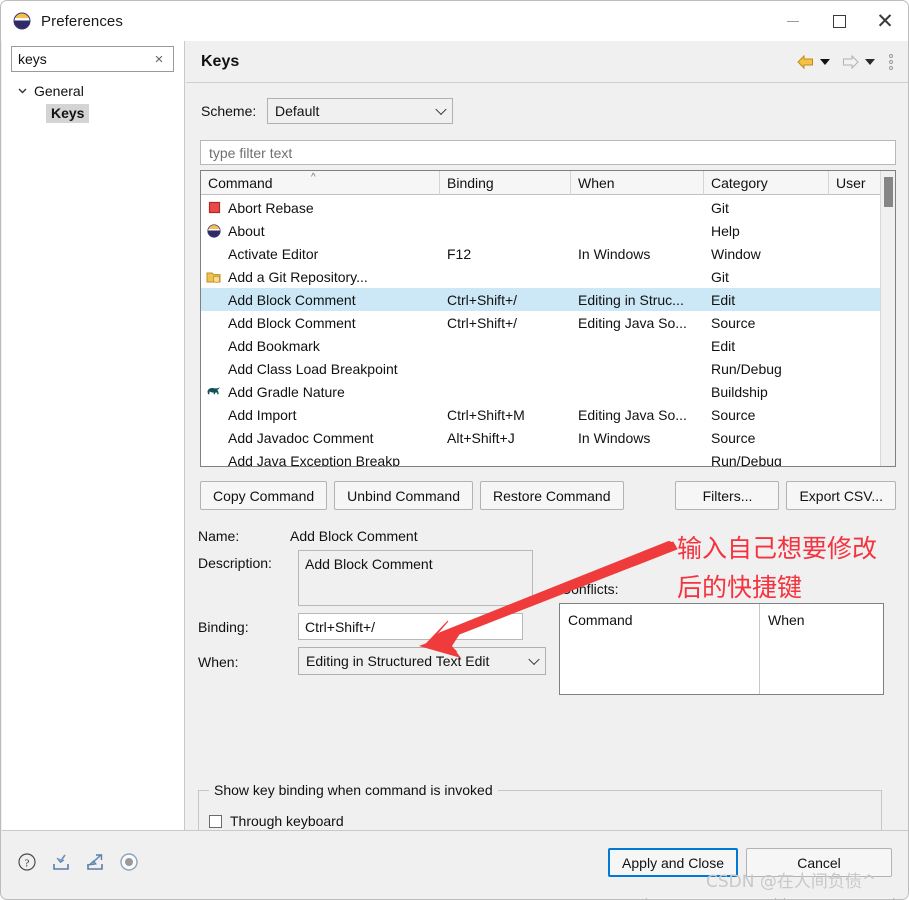 The image size is (909, 900). What do you see at coordinates (95, 862) in the screenshot?
I see `export-icon` at bounding box center [95, 862].